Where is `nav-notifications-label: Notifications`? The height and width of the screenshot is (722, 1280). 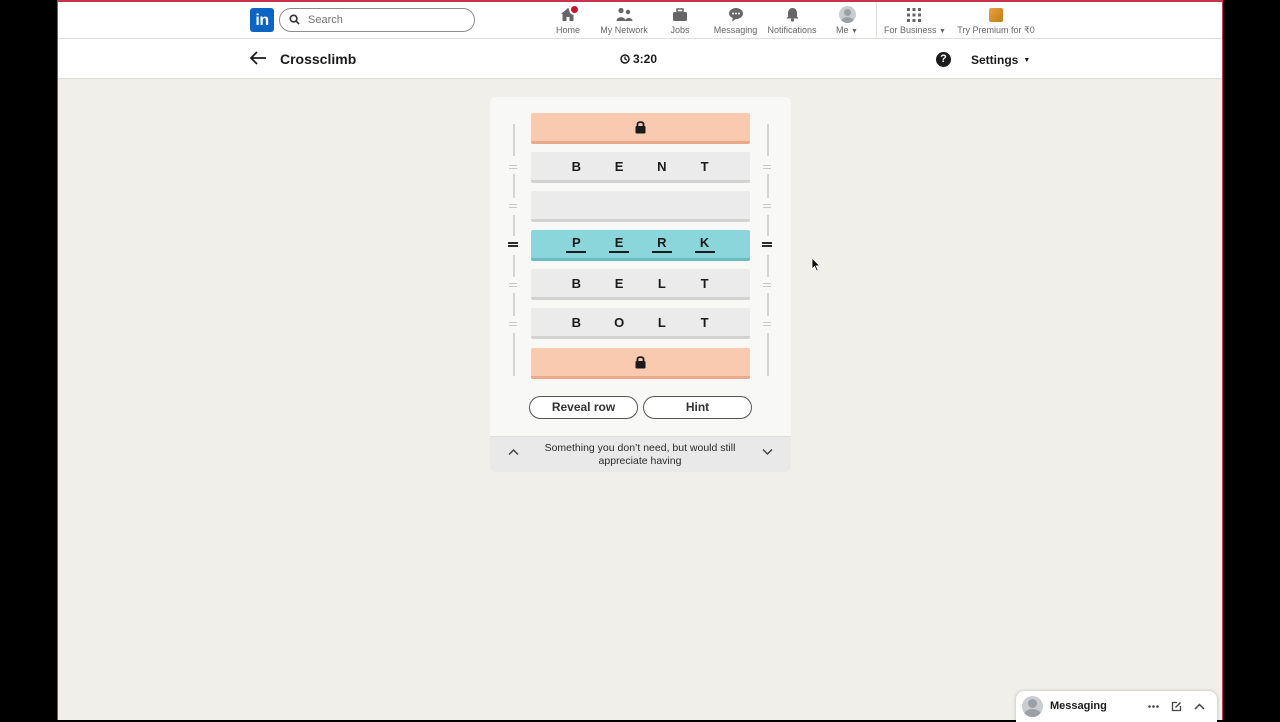 nav-notifications-label: Notifications is located at coordinates (792, 30).